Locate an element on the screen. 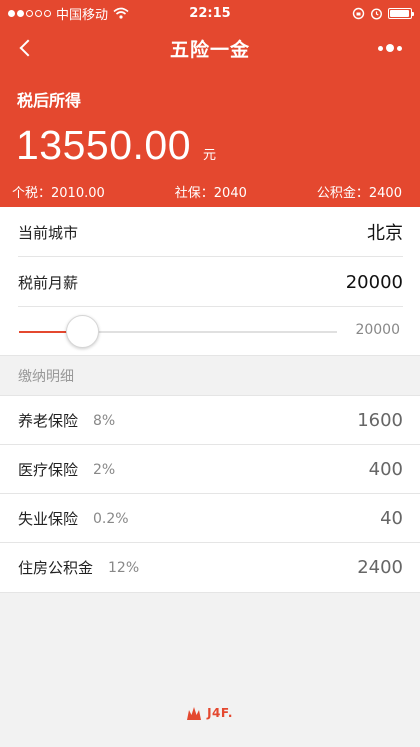  item-name: 医疗保险 is located at coordinates (48, 470).